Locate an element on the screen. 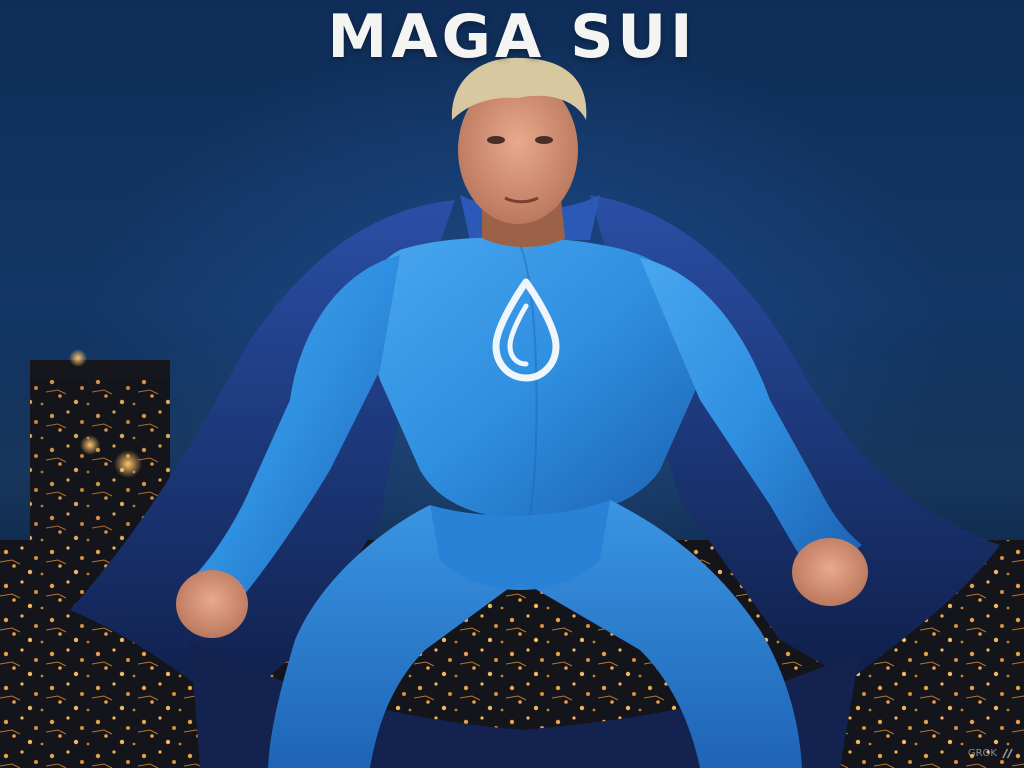  watermark: GROK is located at coordinates (991, 753).